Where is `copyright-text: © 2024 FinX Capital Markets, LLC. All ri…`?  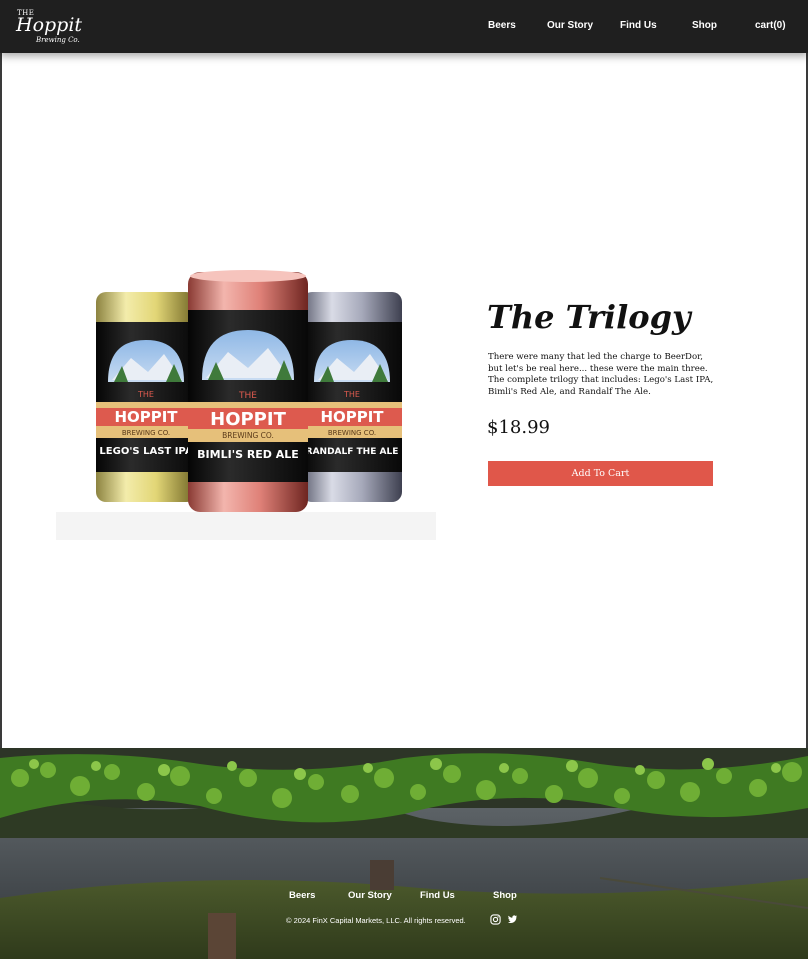
copyright-text: © 2024 FinX Capital Markets, LLC. All ri… is located at coordinates (376, 920).